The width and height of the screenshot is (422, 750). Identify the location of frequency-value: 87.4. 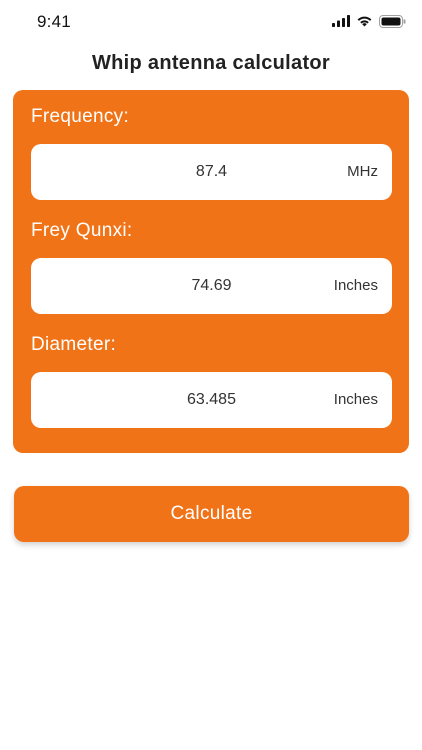
(211, 172).